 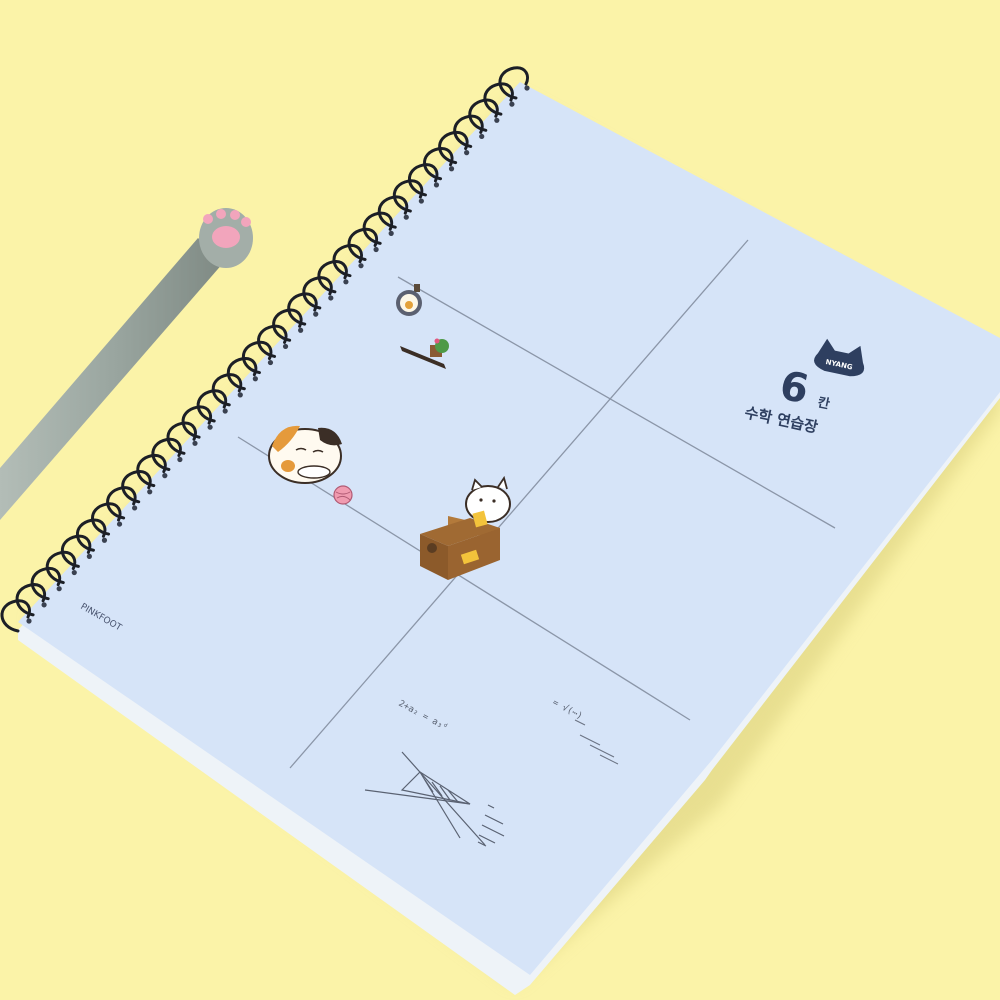 I want to click on yarn-ball-icon, so click(x=343, y=495).